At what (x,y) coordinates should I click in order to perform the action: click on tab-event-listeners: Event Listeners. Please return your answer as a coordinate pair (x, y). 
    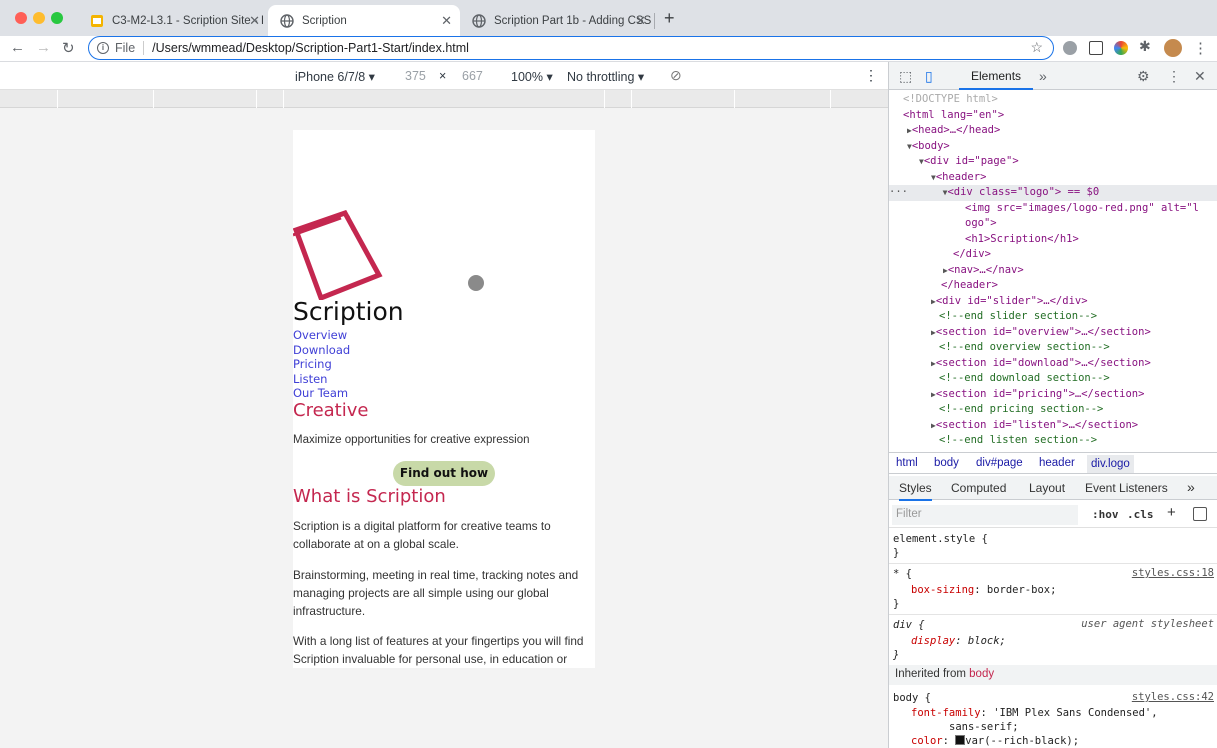
    Looking at the image, I should click on (1126, 488).